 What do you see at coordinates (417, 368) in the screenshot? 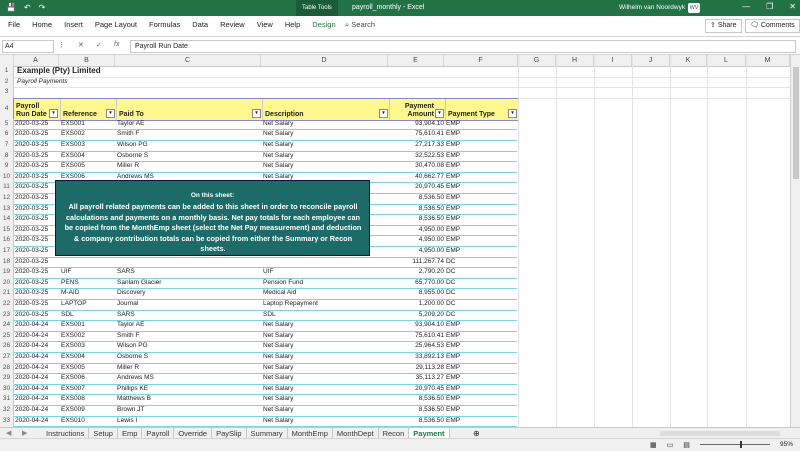
I see `cell: 29,113.28` at bounding box center [417, 368].